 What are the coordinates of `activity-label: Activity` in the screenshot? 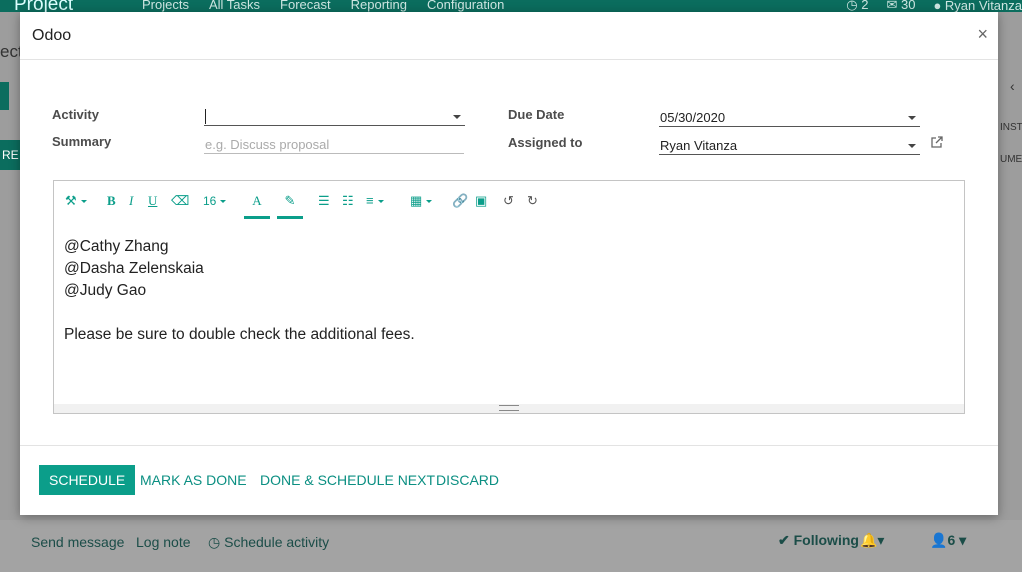 It's located at (75, 114).